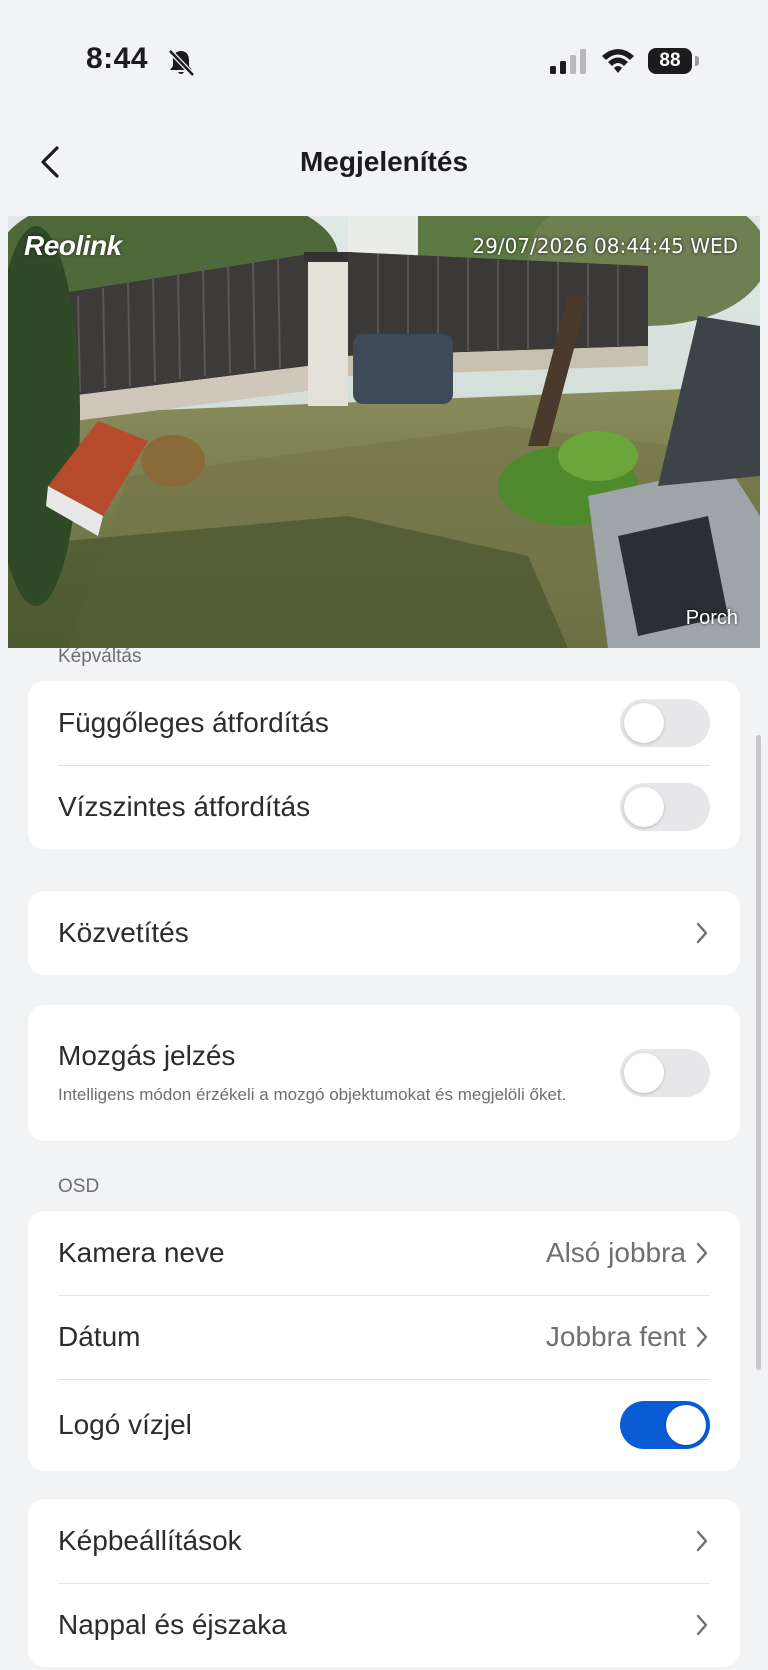 The height and width of the screenshot is (1670, 768). I want to click on date-label: Dátum, so click(99, 1336).